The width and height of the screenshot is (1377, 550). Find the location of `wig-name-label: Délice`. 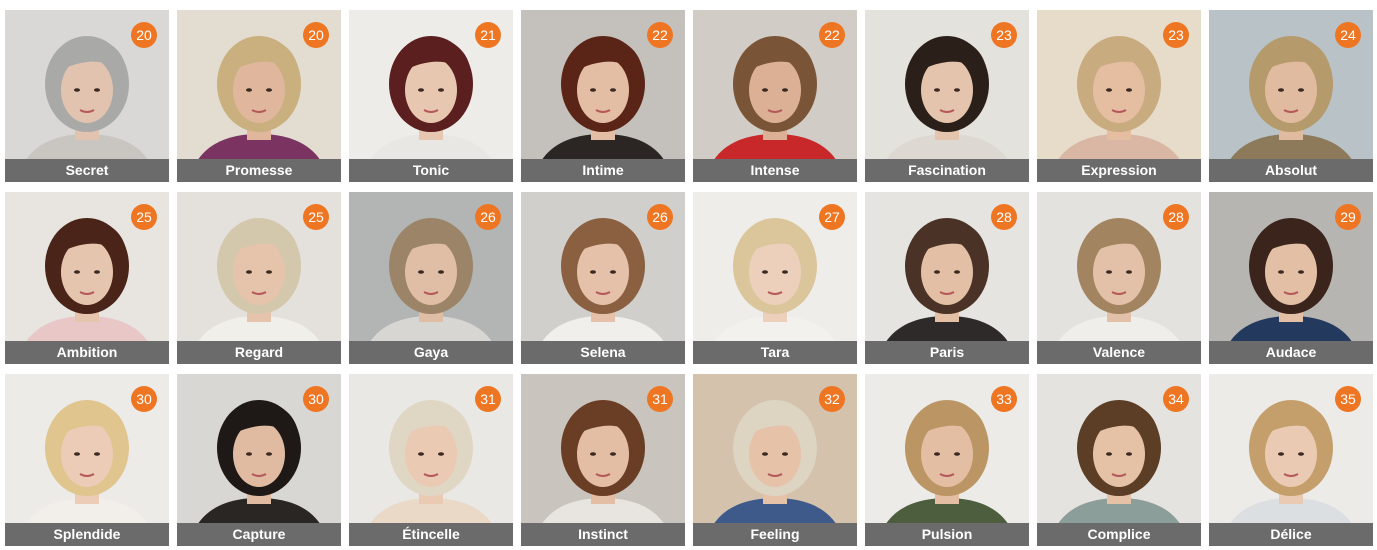

wig-name-label: Délice is located at coordinates (1291, 534).